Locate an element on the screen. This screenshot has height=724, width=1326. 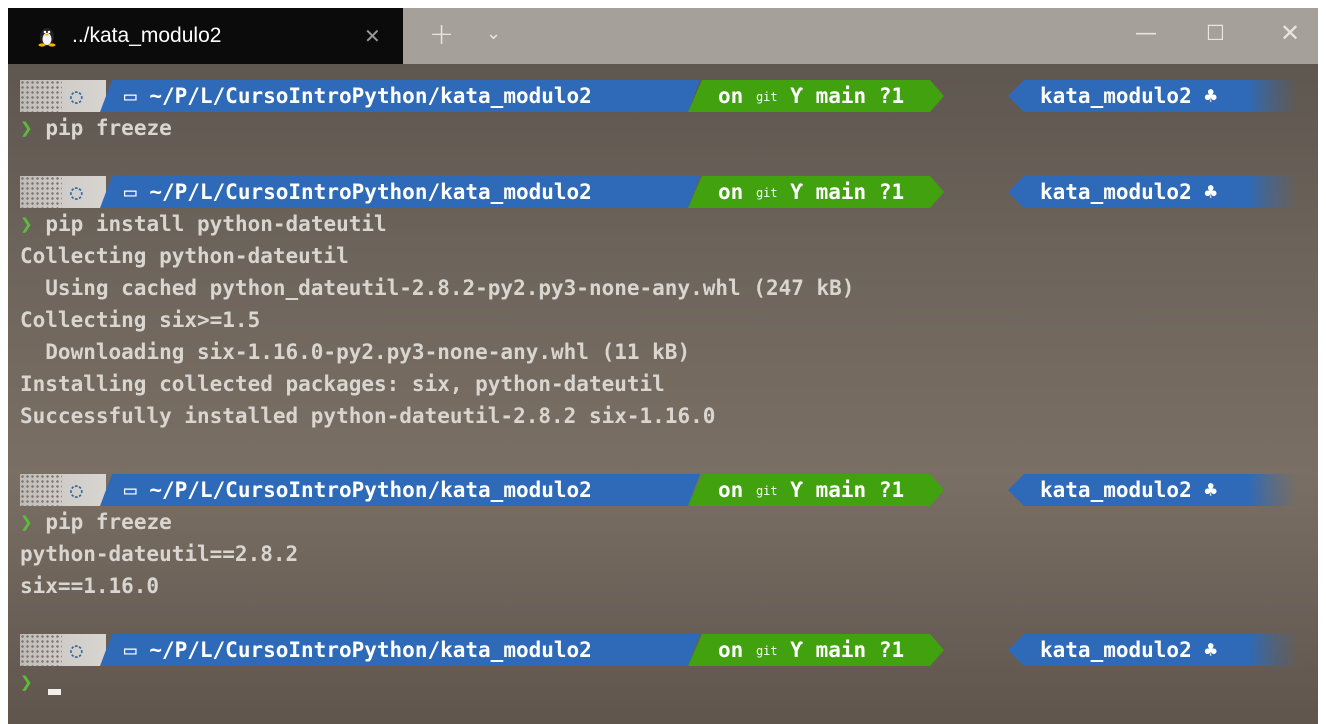
output-line: Collecting python-dateutil is located at coordinates (184, 256).